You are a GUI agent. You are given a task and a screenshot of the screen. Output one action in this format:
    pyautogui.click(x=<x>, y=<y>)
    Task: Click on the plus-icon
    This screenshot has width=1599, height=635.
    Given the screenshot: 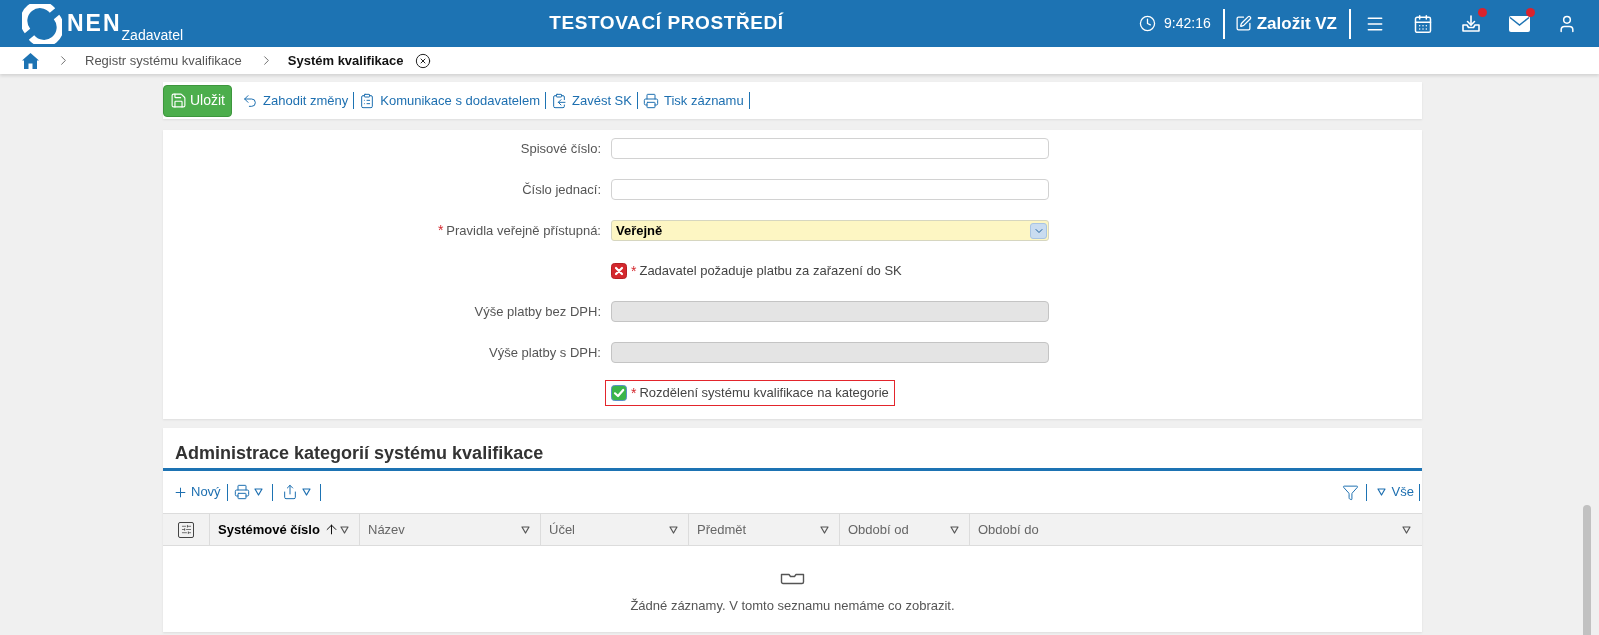 What is the action you would take?
    pyautogui.click(x=180, y=492)
    